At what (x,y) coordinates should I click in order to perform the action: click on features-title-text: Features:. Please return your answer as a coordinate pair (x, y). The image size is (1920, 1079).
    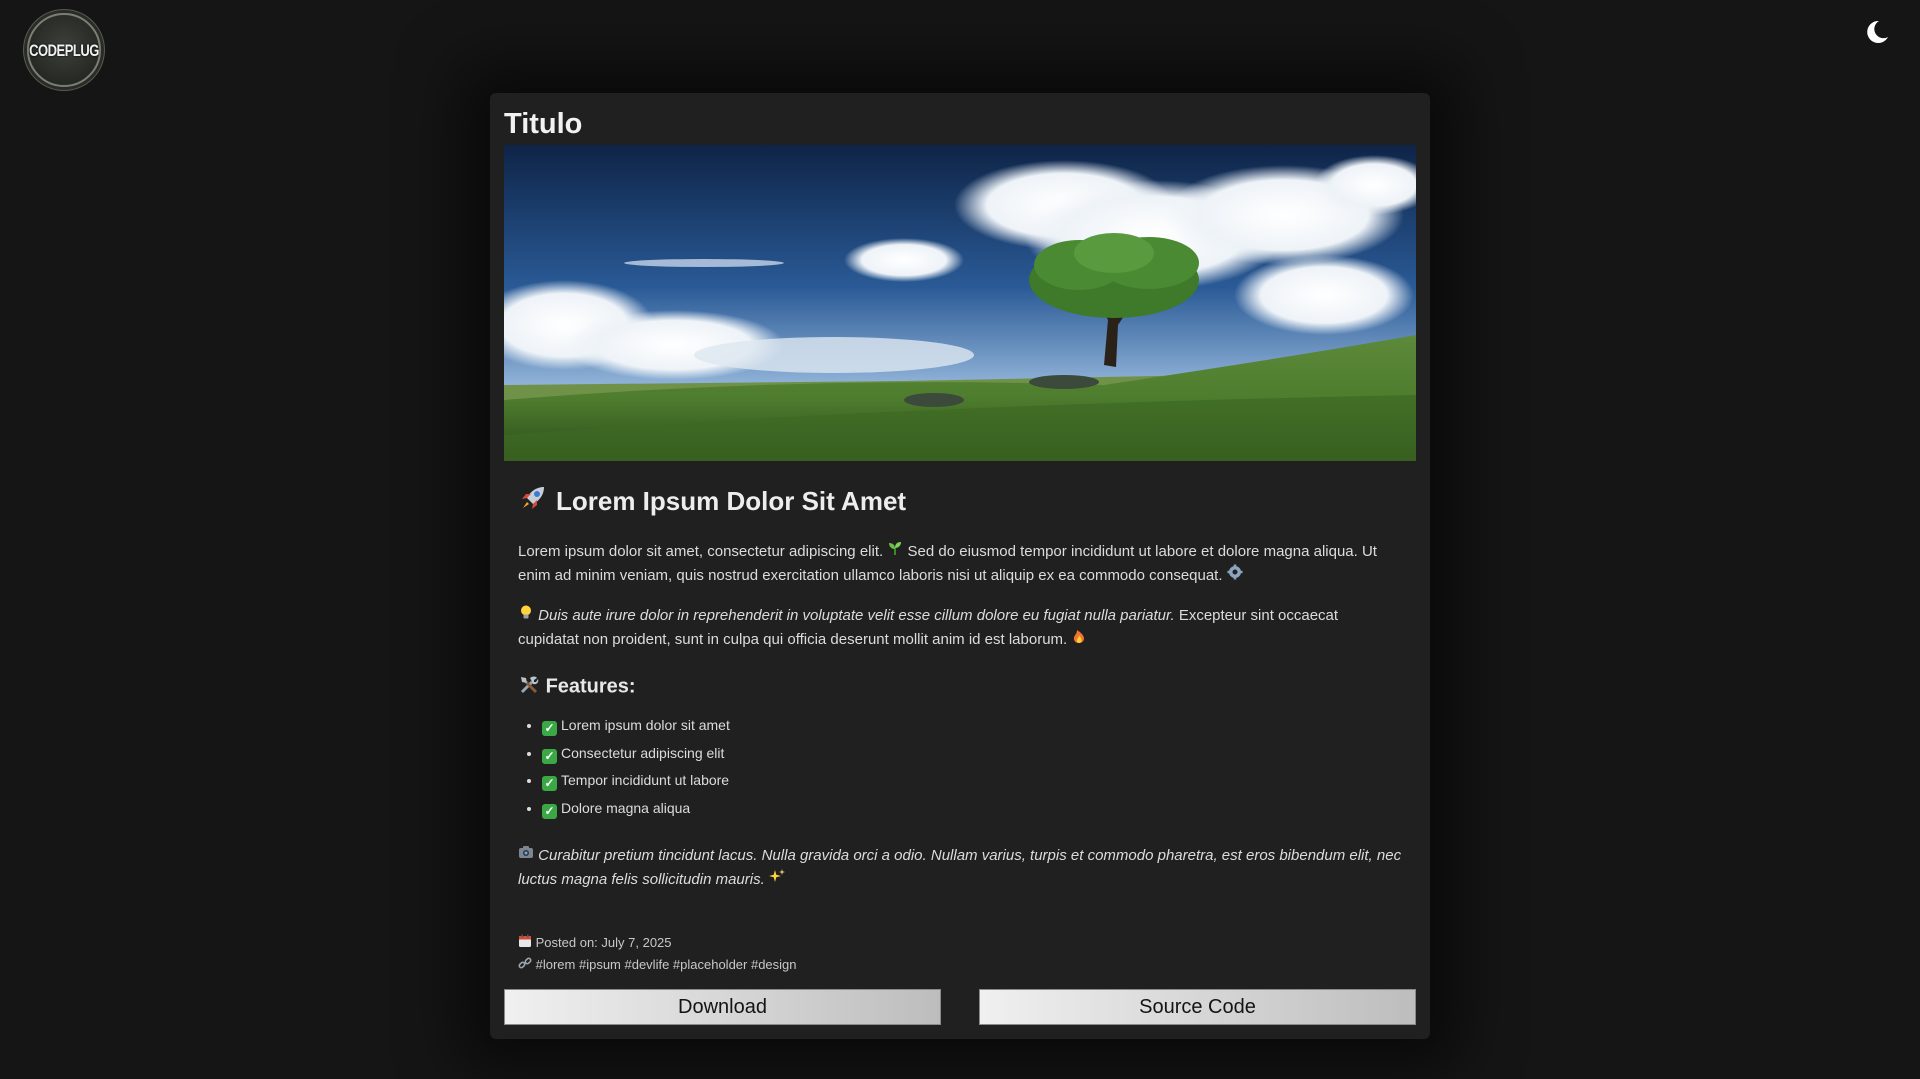
    Looking at the image, I should click on (590, 686).